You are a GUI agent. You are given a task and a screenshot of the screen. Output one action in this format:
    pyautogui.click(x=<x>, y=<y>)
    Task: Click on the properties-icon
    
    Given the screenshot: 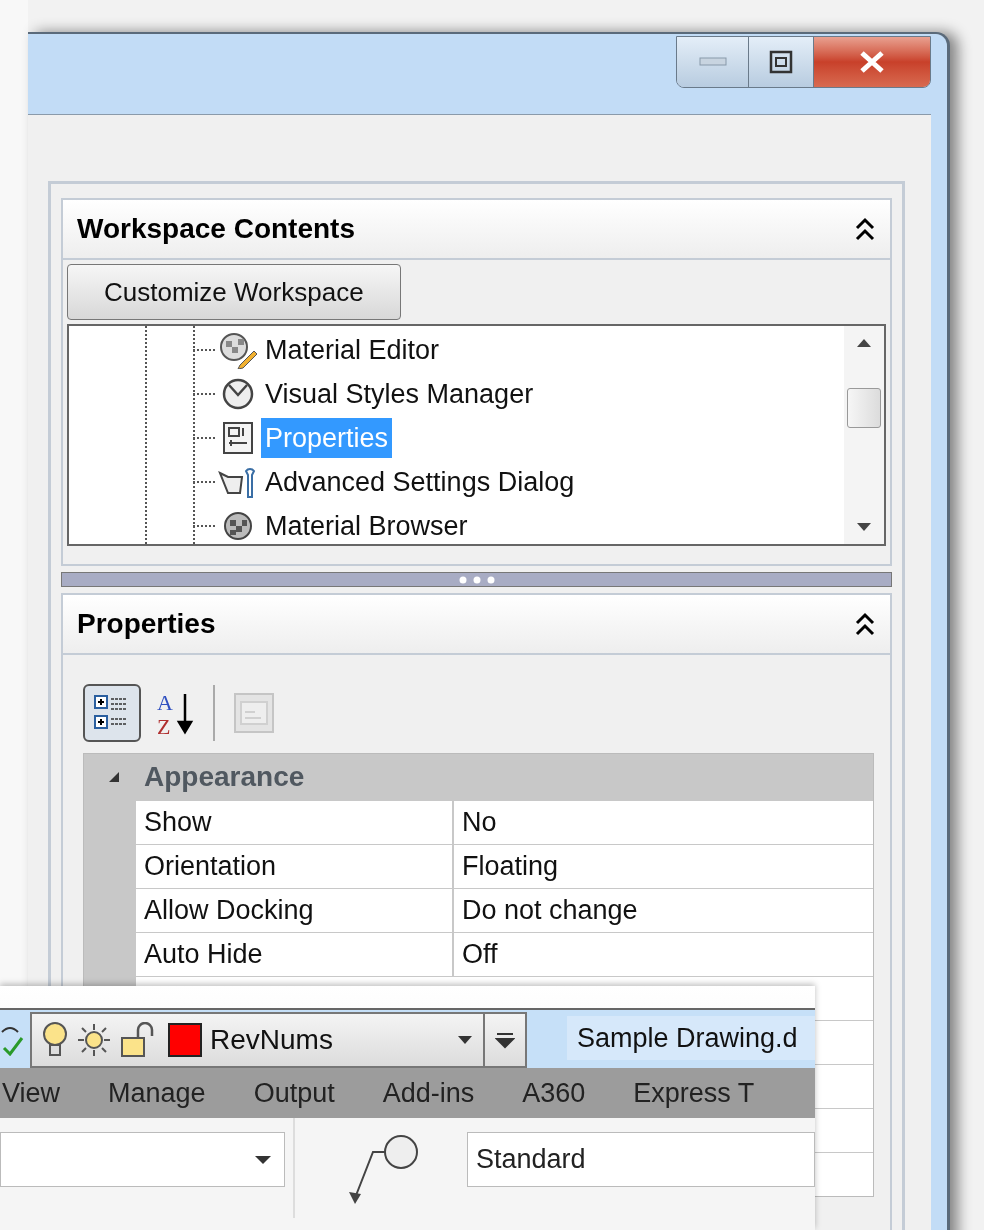 What is the action you would take?
    pyautogui.click(x=238, y=438)
    